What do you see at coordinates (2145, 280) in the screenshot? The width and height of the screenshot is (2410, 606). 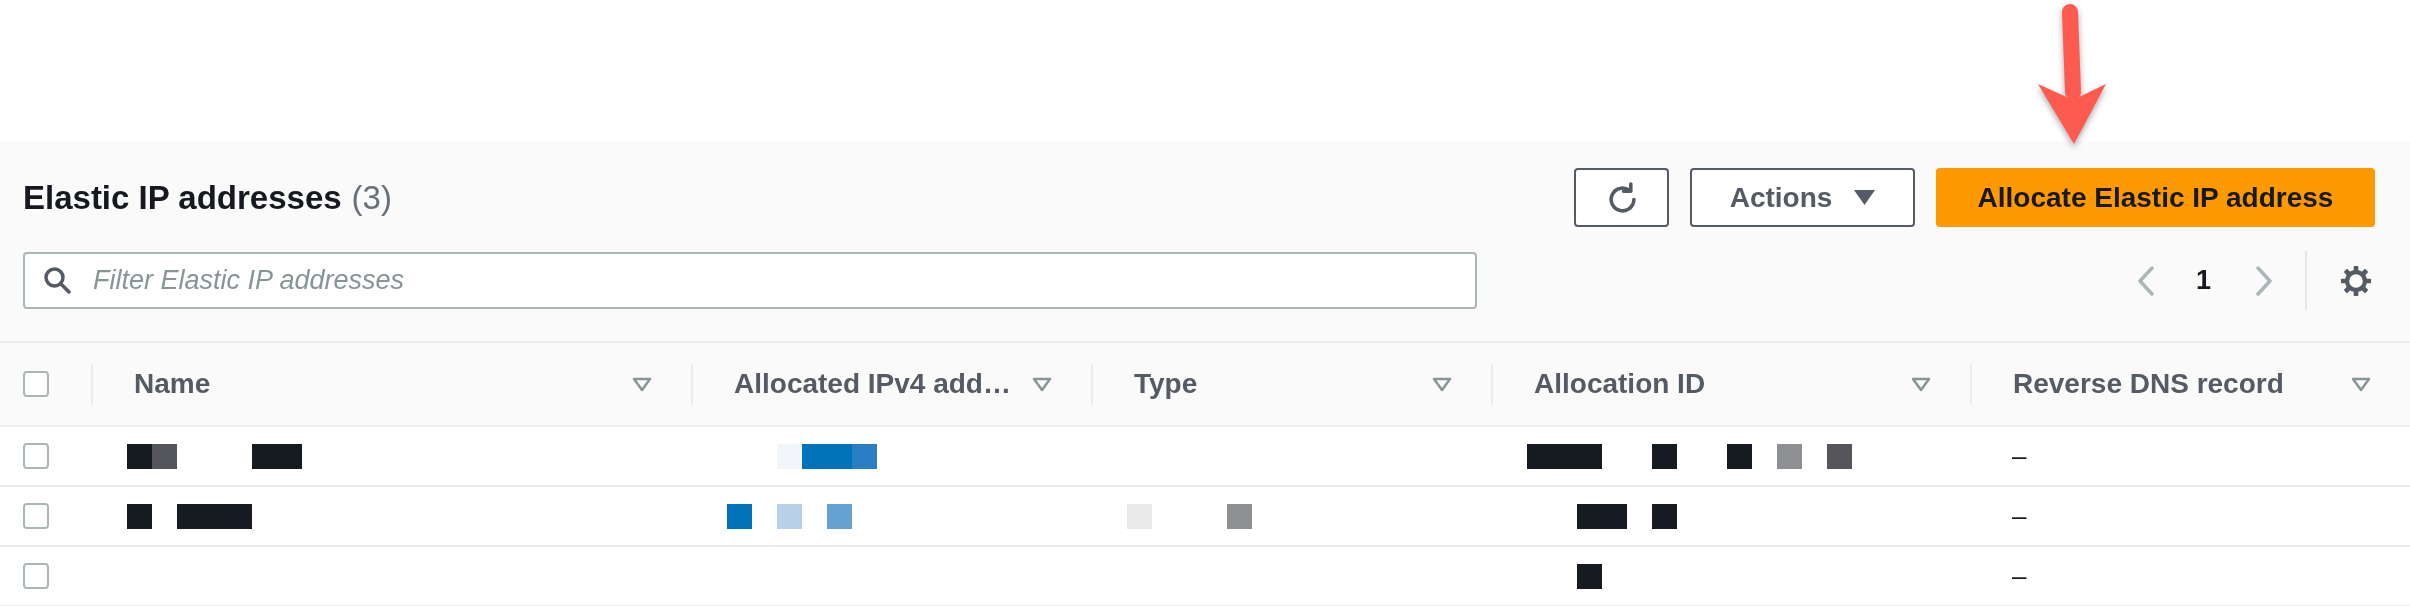 I see `chevron-left-icon` at bounding box center [2145, 280].